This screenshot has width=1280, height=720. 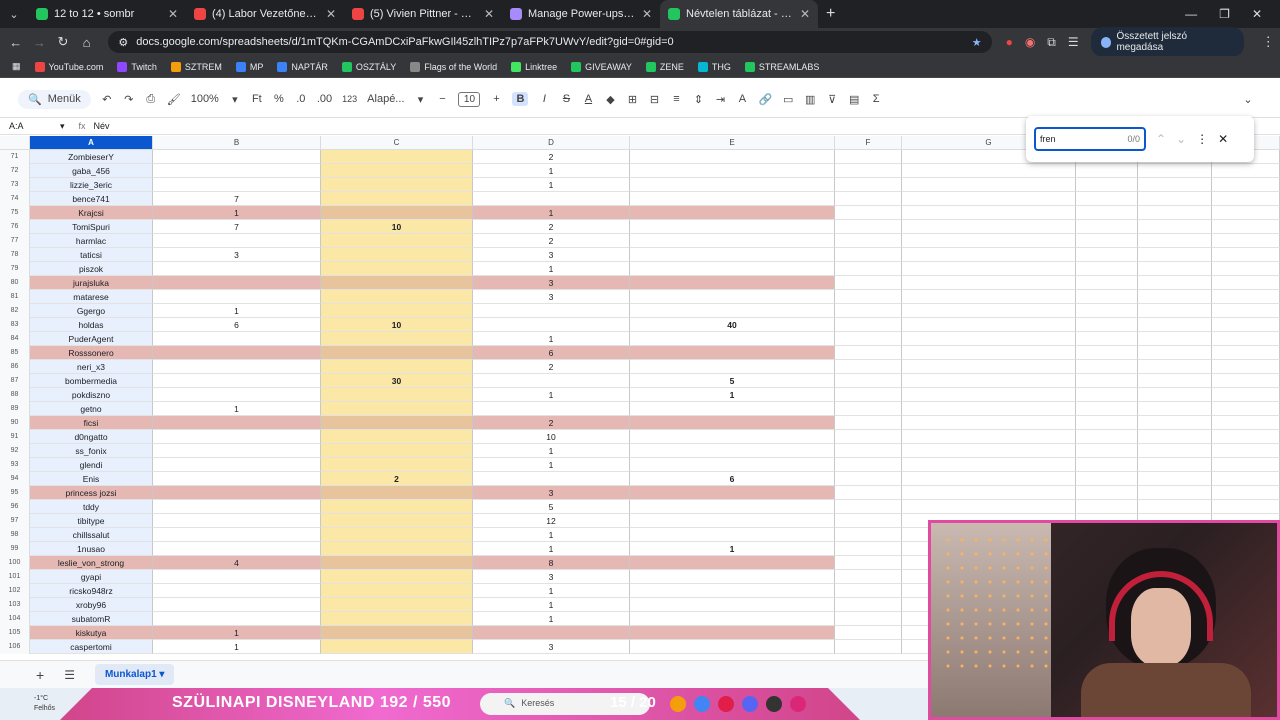 What do you see at coordinates (534, 66) in the screenshot?
I see `bookmark-item: Linktree` at bounding box center [534, 66].